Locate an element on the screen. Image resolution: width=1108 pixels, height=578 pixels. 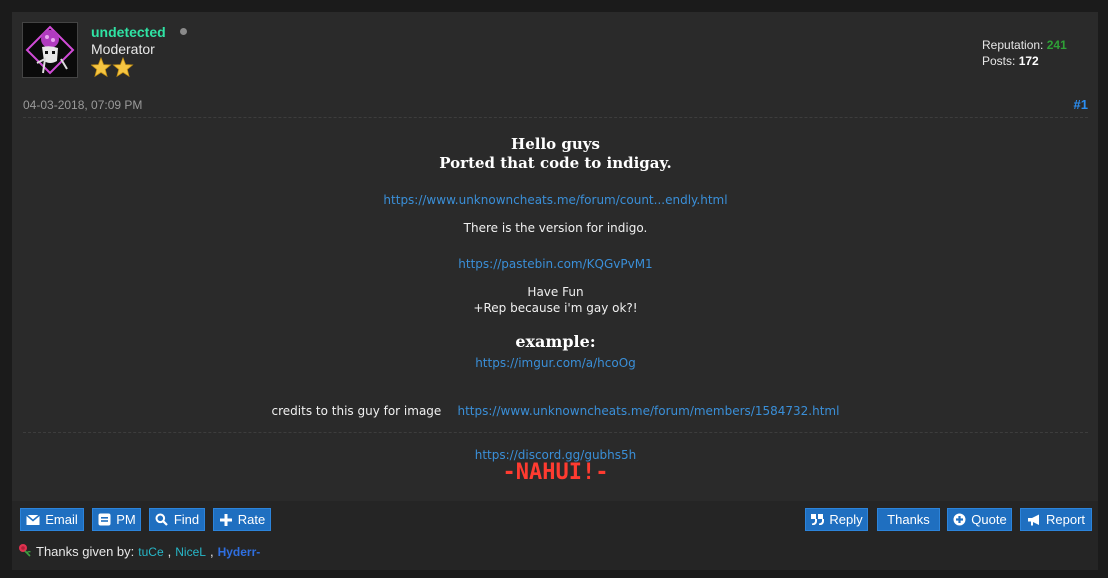
rate-button: Rate is located at coordinates (242, 519).